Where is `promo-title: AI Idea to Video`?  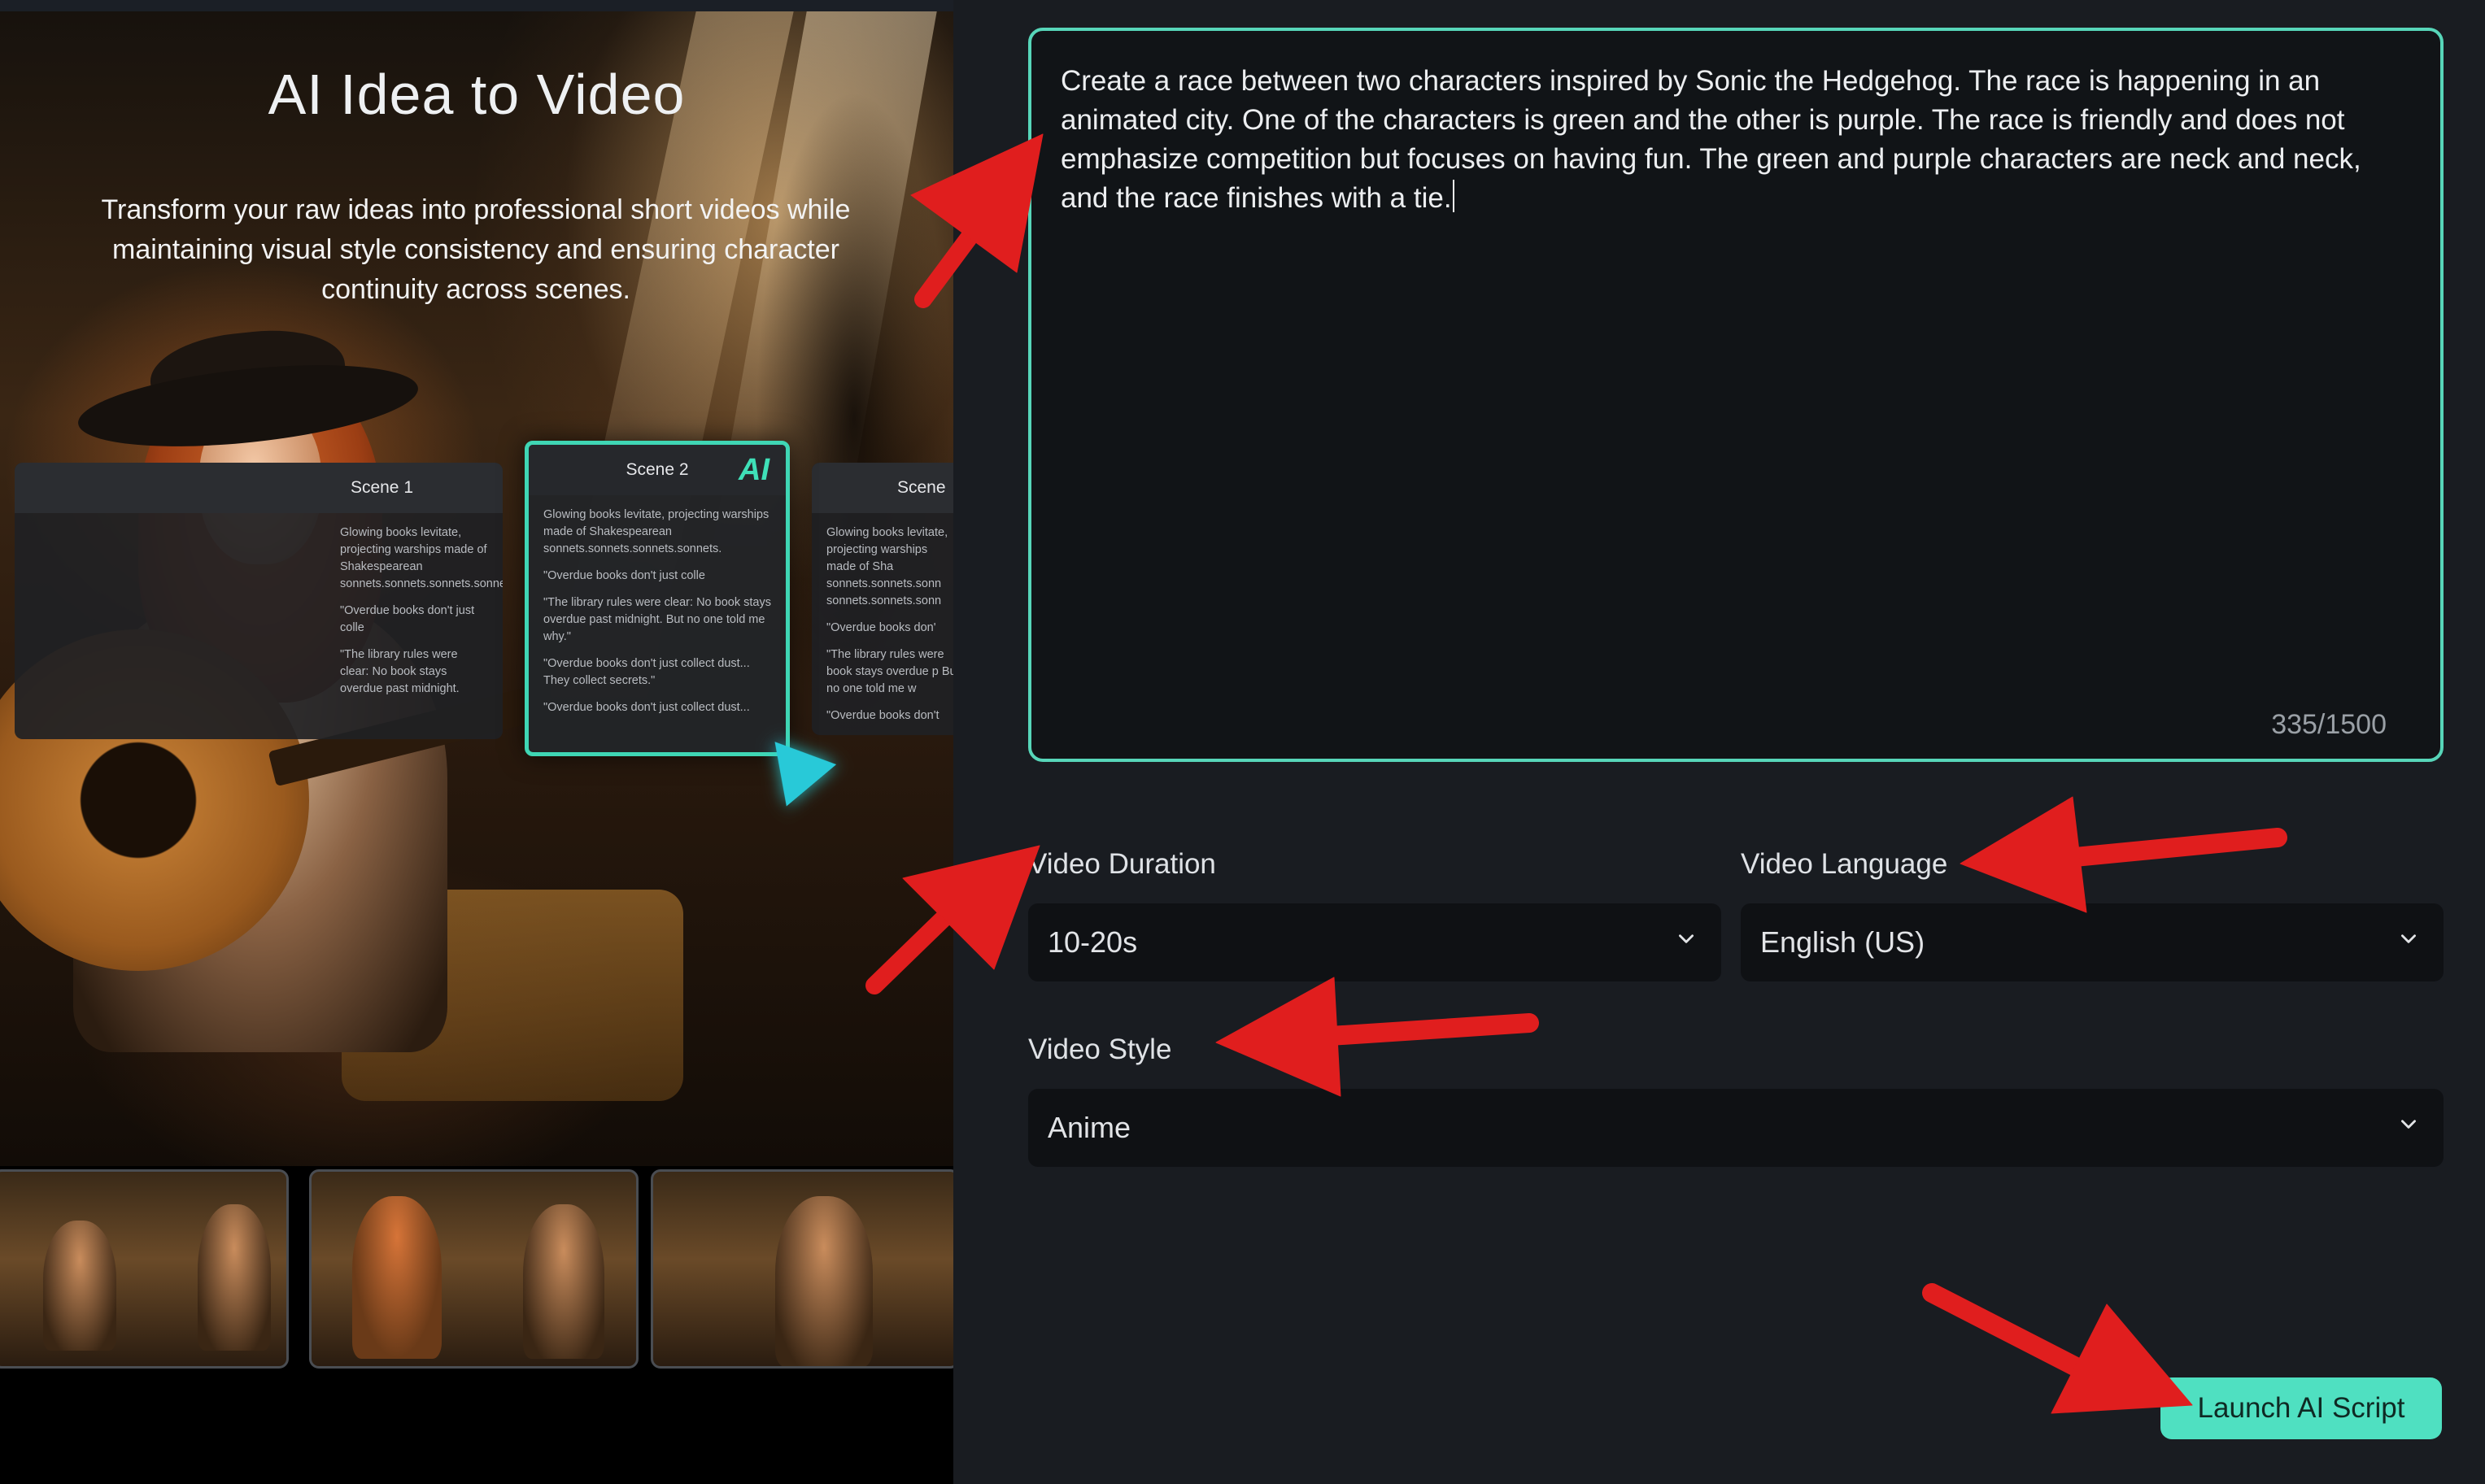 promo-title: AI Idea to Video is located at coordinates (477, 94).